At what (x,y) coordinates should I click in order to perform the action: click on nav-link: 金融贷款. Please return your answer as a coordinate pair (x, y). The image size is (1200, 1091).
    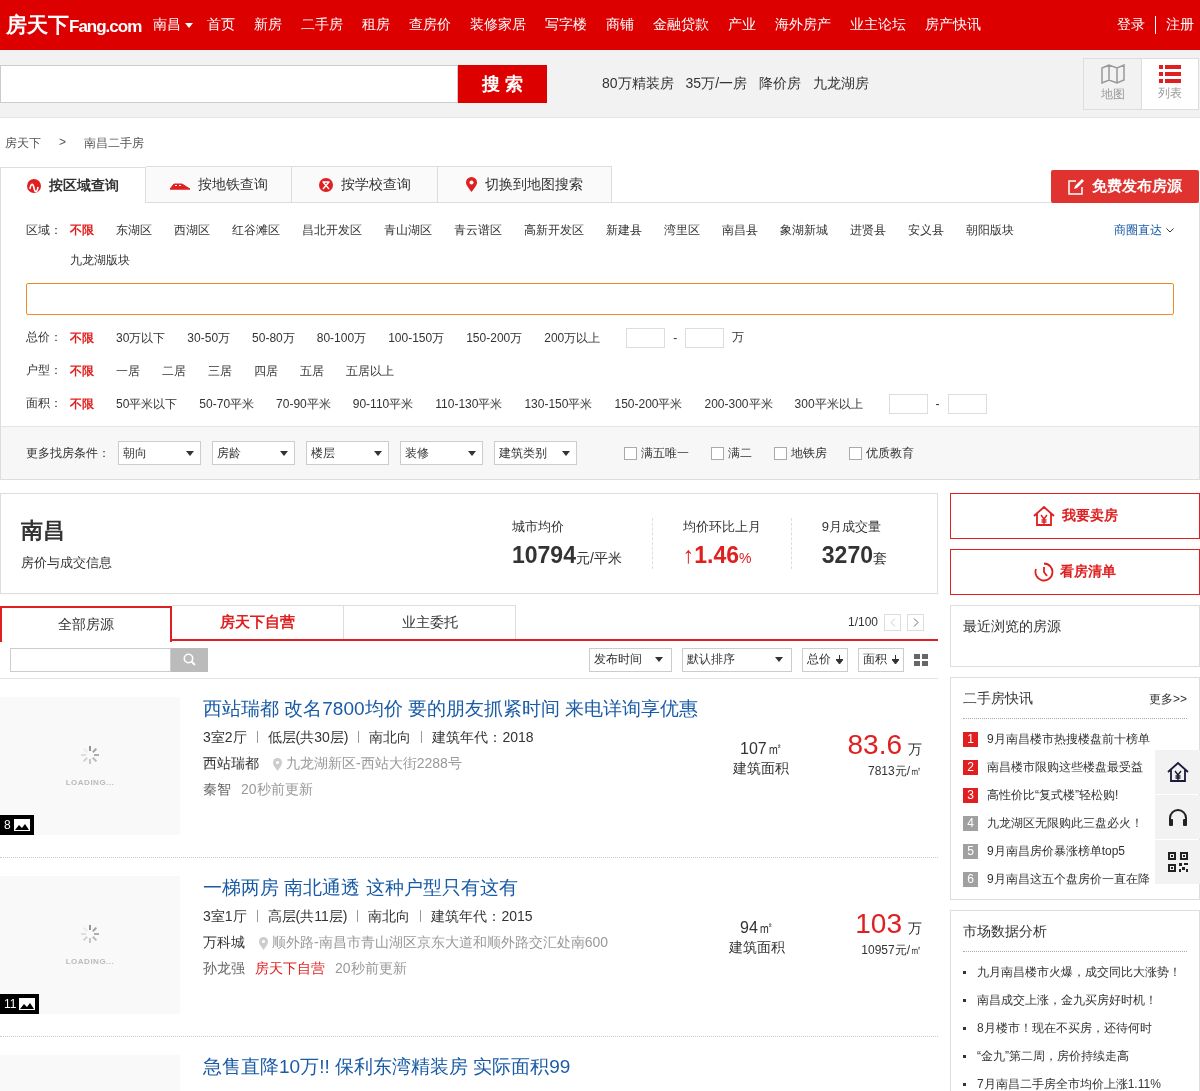
    Looking at the image, I should click on (681, 25).